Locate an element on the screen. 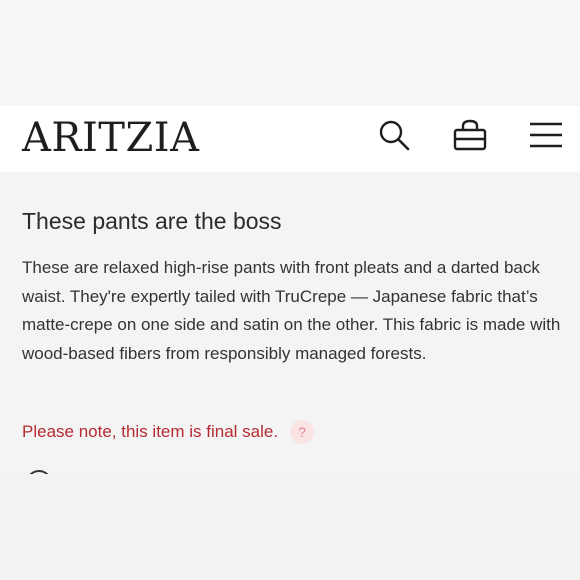 This screenshot has height=580, width=580. shopping-bag-button is located at coordinates (470, 135).